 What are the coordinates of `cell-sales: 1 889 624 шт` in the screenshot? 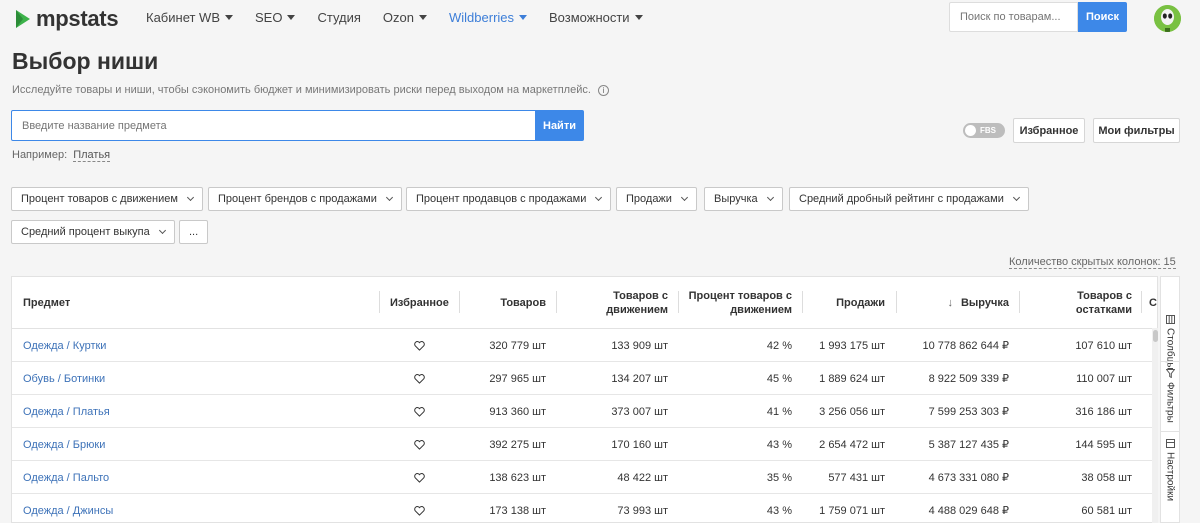 It's located at (852, 378).